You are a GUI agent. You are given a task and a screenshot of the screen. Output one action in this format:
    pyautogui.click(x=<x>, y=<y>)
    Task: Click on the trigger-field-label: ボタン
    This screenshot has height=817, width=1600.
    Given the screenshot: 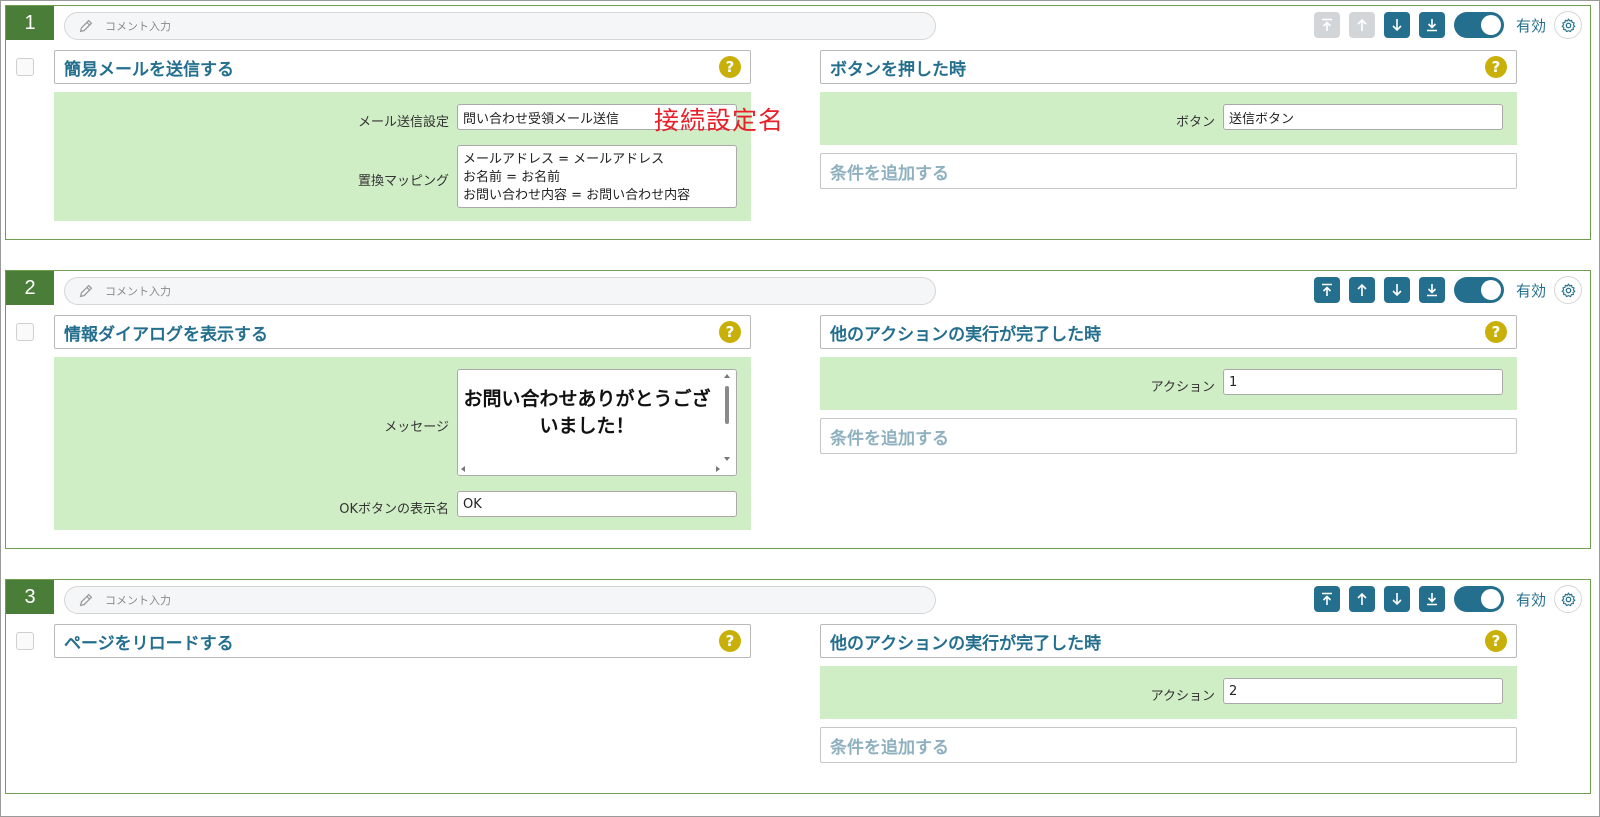 What is the action you would take?
    pyautogui.click(x=1195, y=122)
    